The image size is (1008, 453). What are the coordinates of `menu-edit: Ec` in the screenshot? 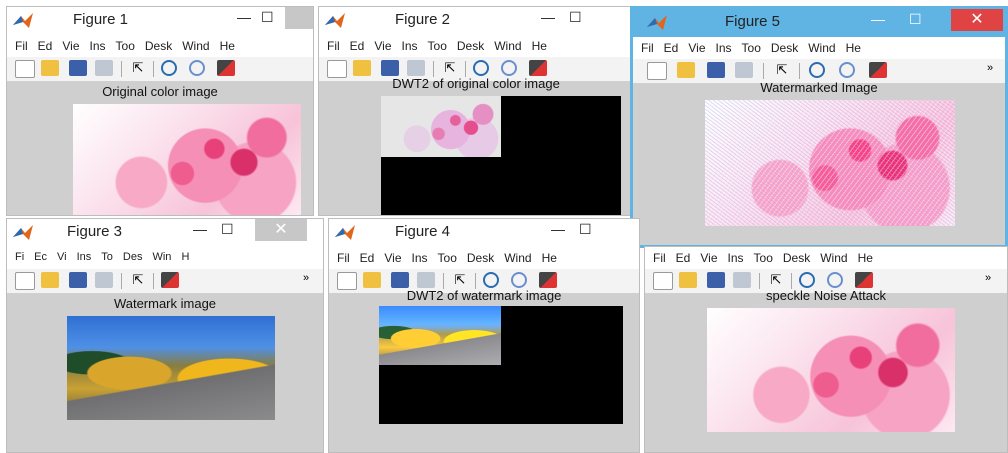 It's located at (40, 257).